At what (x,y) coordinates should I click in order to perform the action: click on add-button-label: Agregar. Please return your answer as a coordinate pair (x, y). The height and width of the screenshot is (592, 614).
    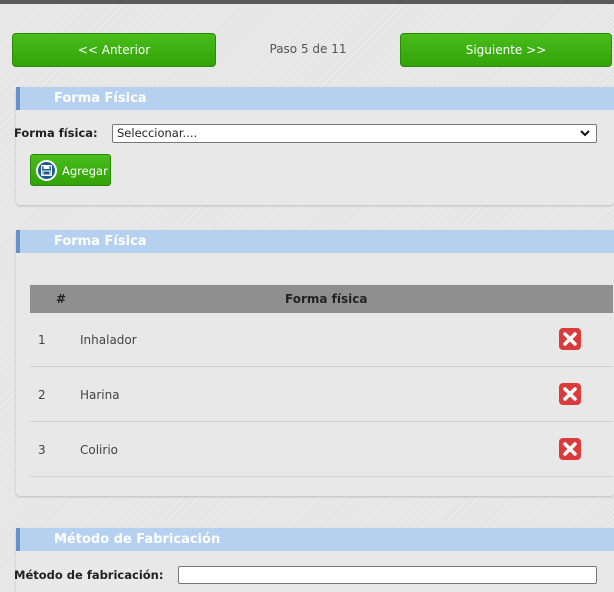
    Looking at the image, I should click on (85, 171).